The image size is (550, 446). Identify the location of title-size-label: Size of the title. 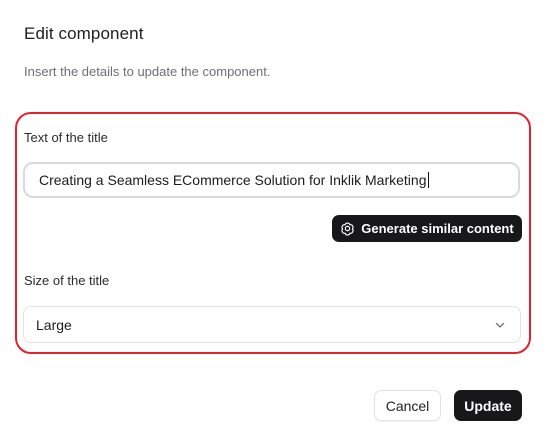
(67, 280).